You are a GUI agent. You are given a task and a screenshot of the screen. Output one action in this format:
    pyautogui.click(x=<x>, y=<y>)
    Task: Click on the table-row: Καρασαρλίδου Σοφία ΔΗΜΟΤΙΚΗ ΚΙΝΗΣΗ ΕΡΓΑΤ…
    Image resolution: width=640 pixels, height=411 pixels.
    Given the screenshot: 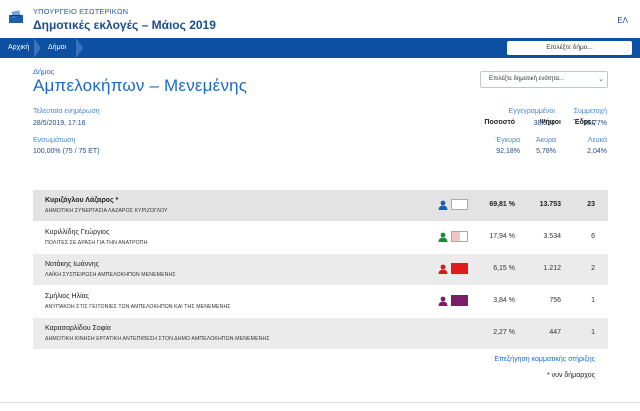 What is the action you would take?
    pyautogui.click(x=320, y=333)
    